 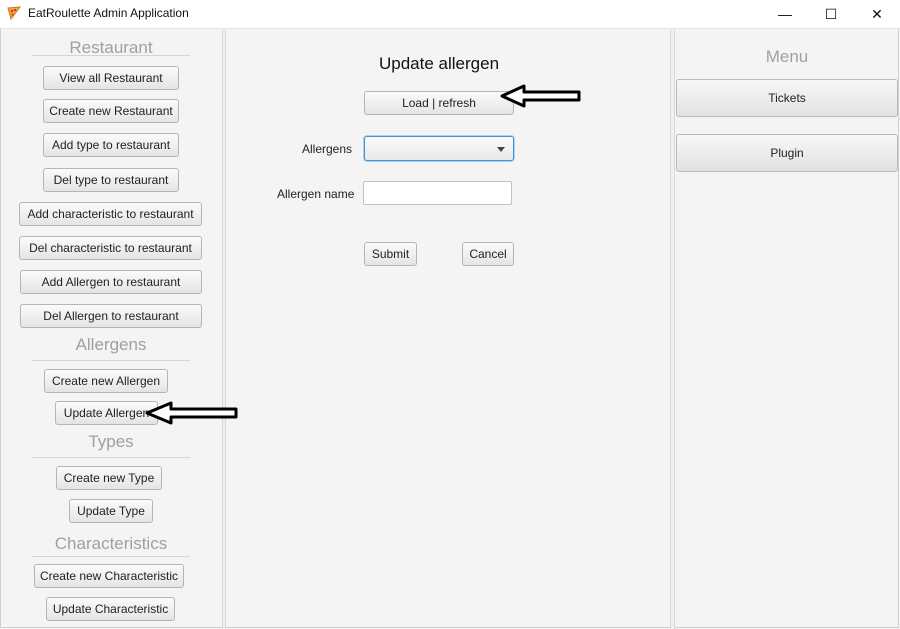 I want to click on close-button: ✕, so click(x=877, y=14).